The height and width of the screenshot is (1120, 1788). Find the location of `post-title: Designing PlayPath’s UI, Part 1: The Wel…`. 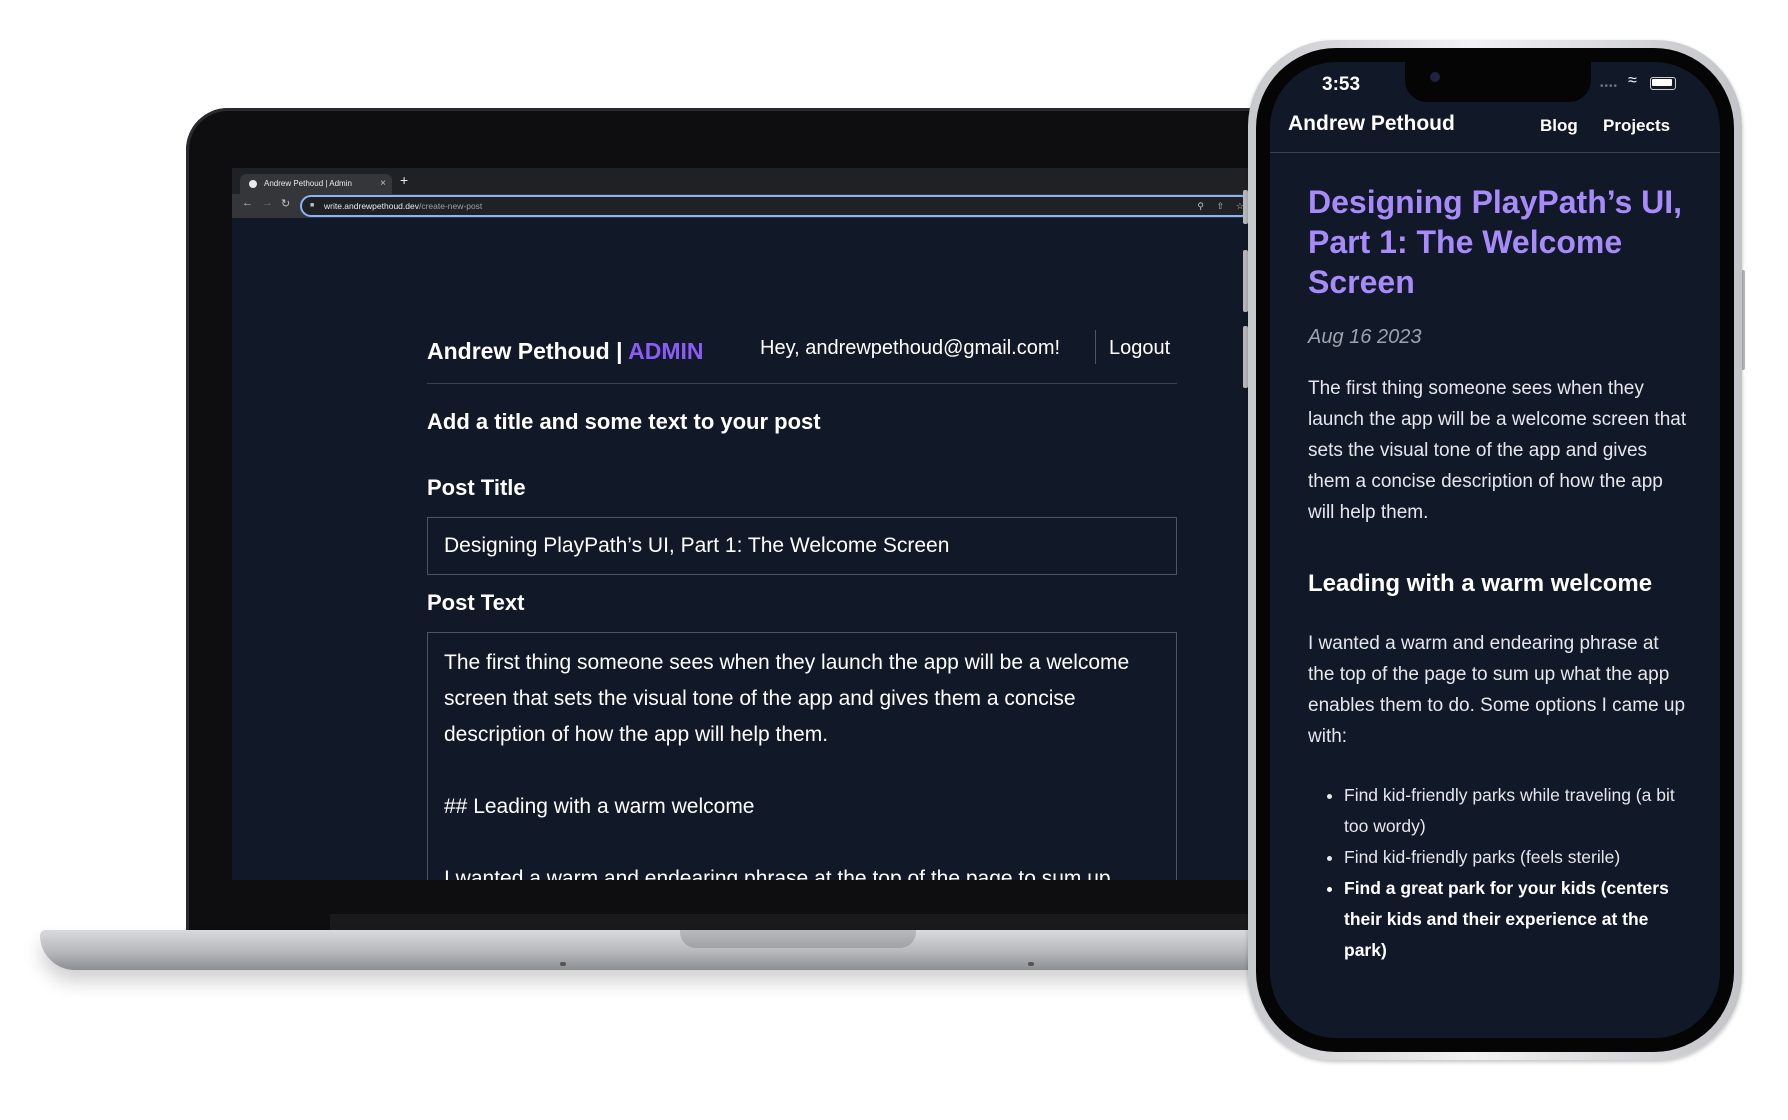

post-title: Designing PlayPath’s UI, Part 1: The Wel… is located at coordinates (1495, 242).